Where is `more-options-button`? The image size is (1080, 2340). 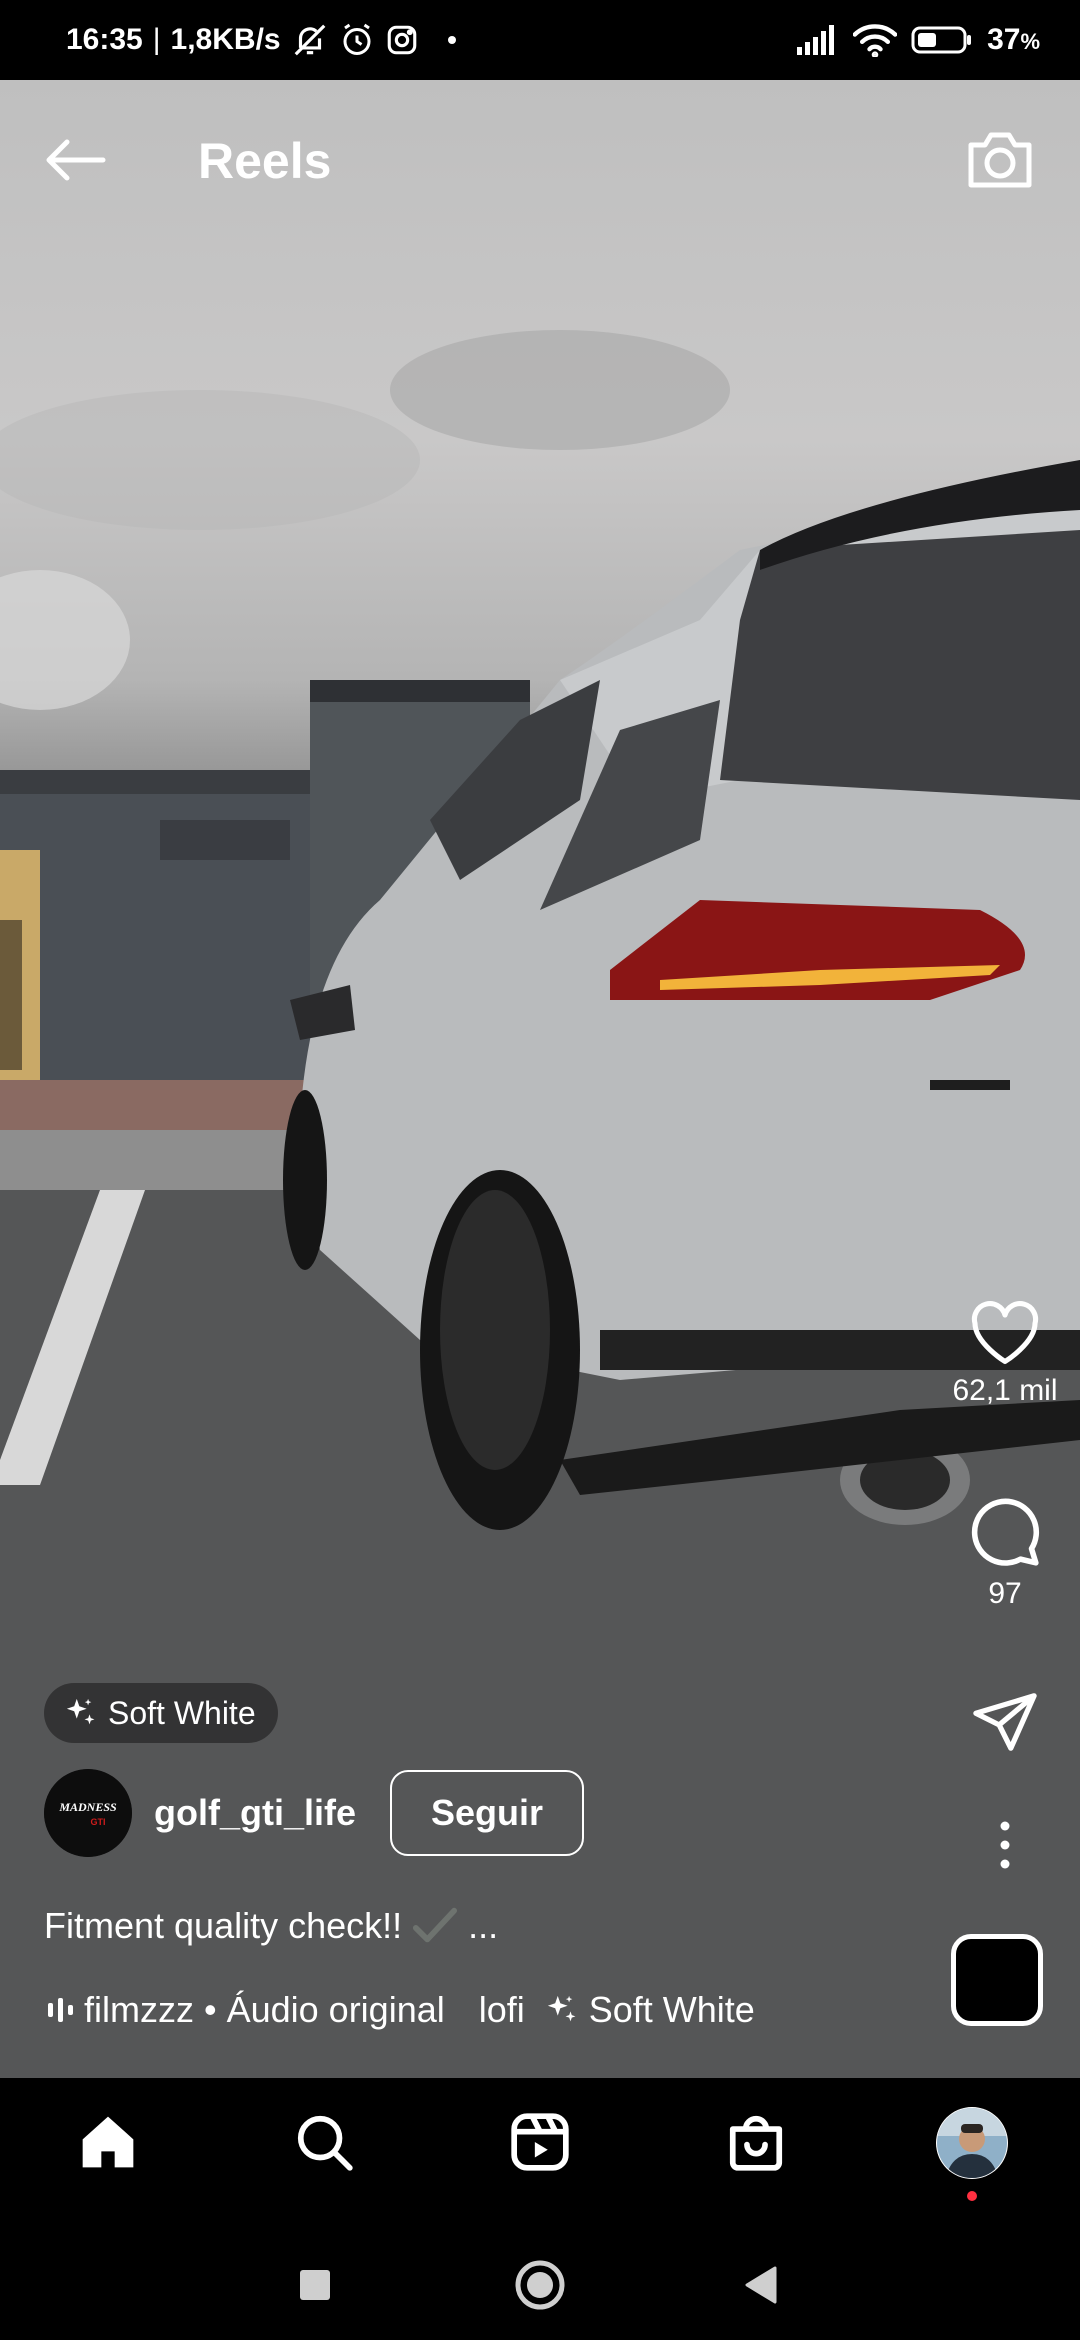 more-options-button is located at coordinates (1005, 1845).